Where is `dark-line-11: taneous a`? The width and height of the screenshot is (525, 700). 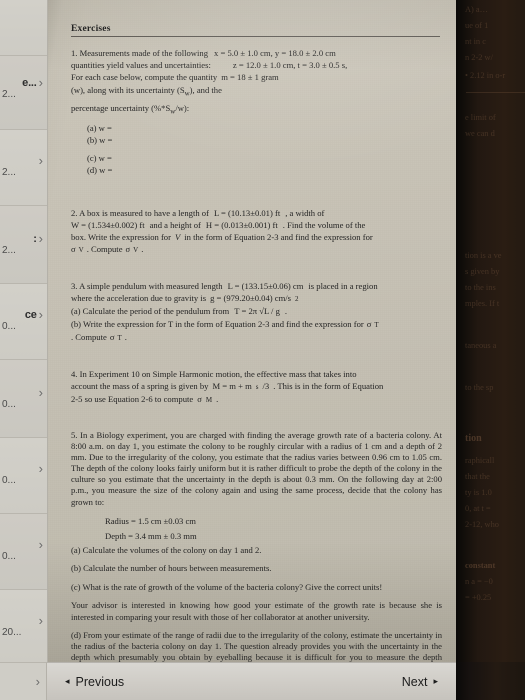 dark-line-11: taneous a is located at coordinates (481, 345).